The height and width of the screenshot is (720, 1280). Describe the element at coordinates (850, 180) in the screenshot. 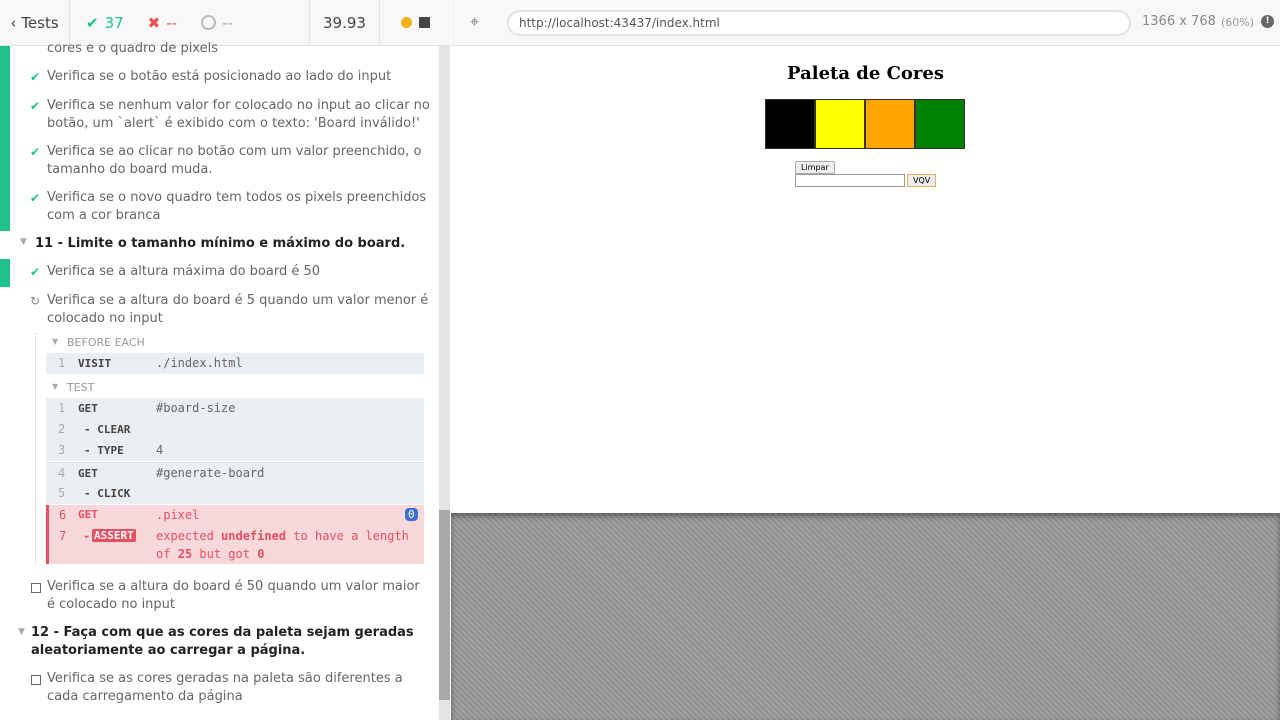

I see `board-size-input` at that location.